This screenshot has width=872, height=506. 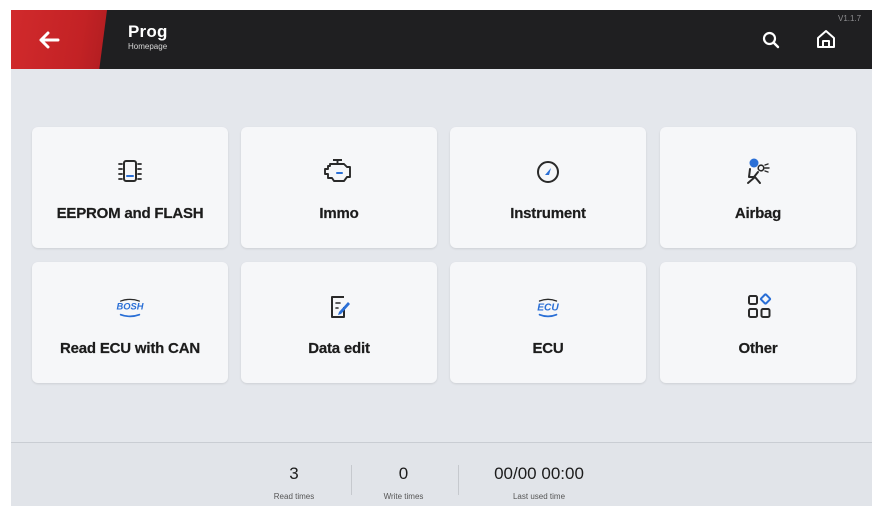 I want to click on tile-eeprom-flash: EEPROM and FLASH, so click(x=130, y=187).